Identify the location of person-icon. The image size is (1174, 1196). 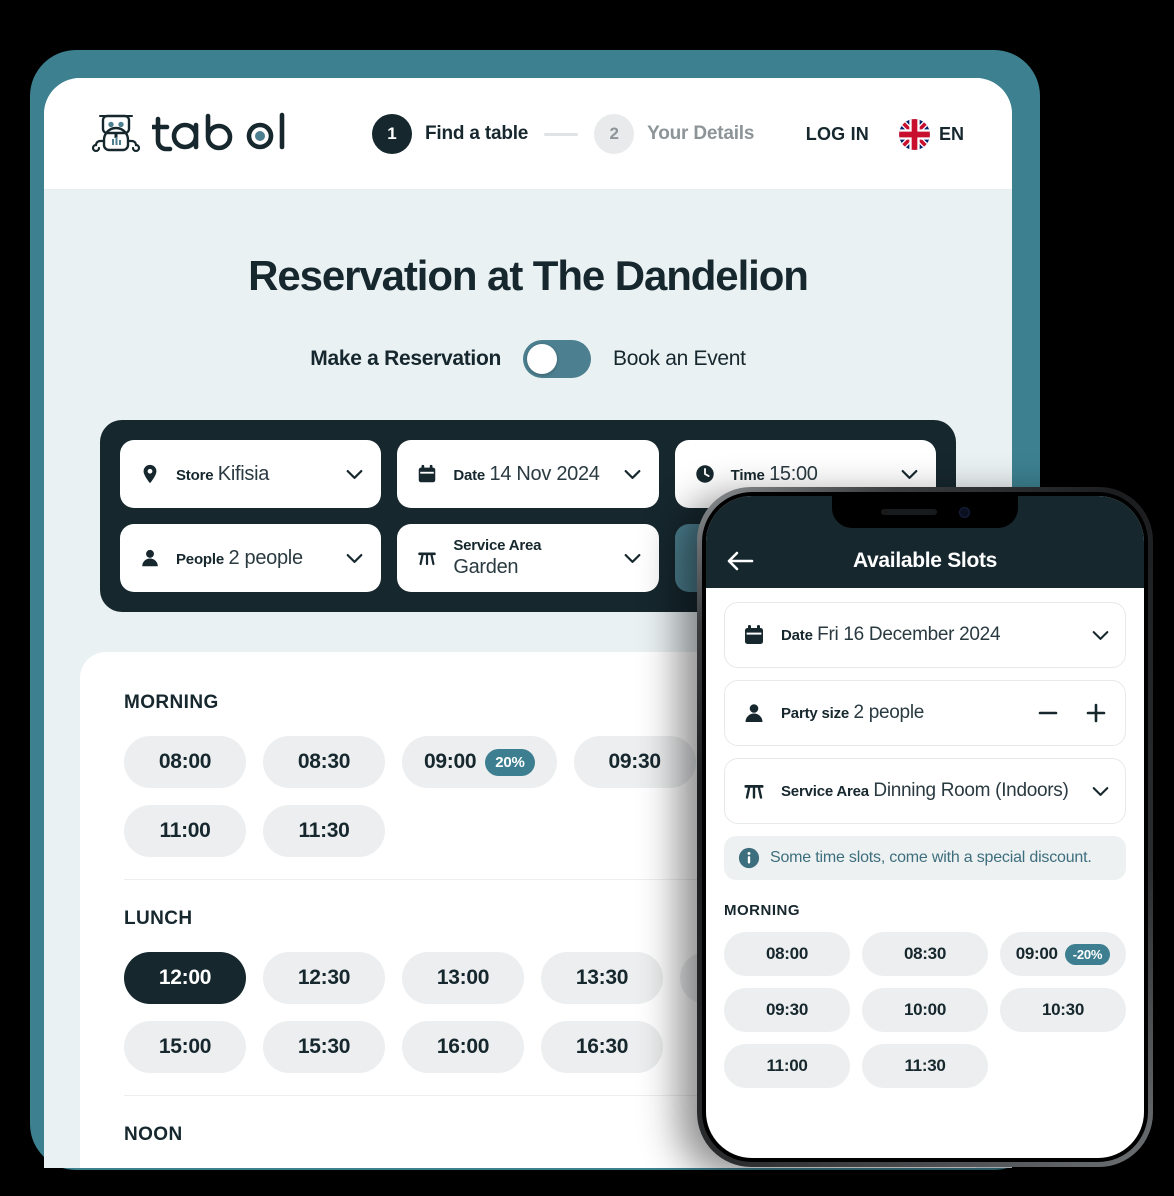
(150, 558).